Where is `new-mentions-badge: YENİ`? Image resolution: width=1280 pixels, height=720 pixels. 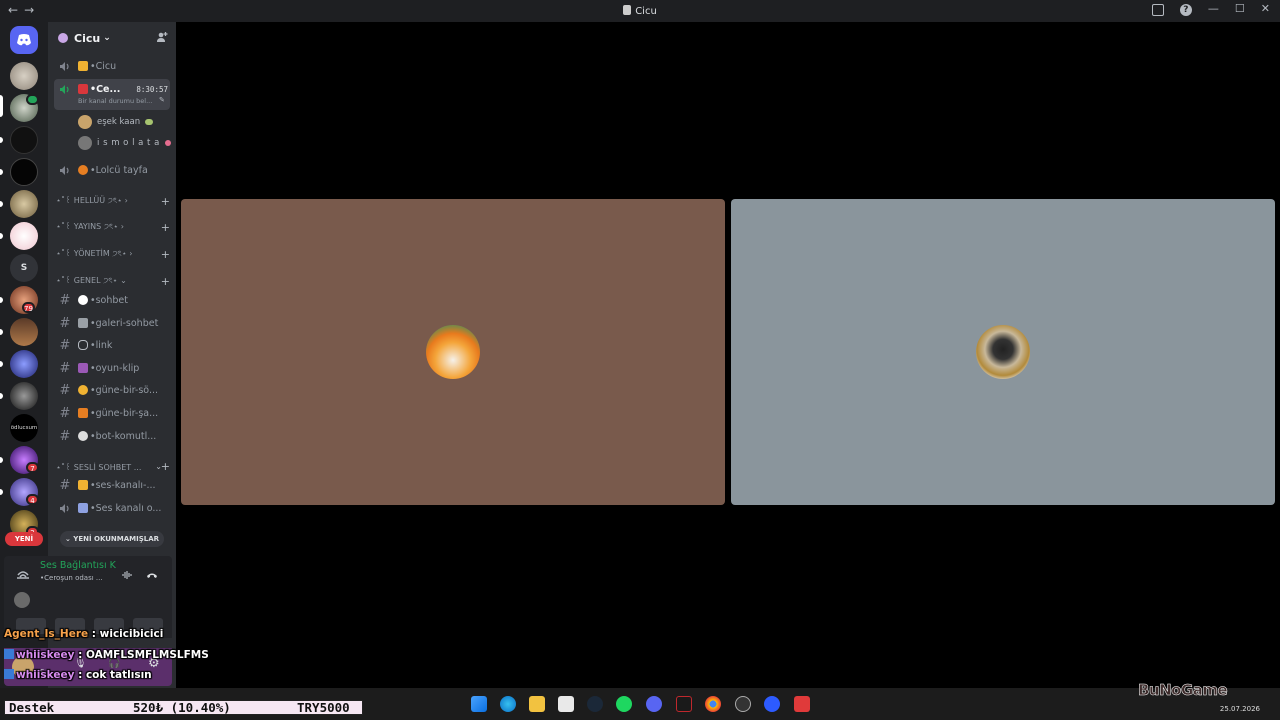
new-mentions-badge: YENİ is located at coordinates (24, 539).